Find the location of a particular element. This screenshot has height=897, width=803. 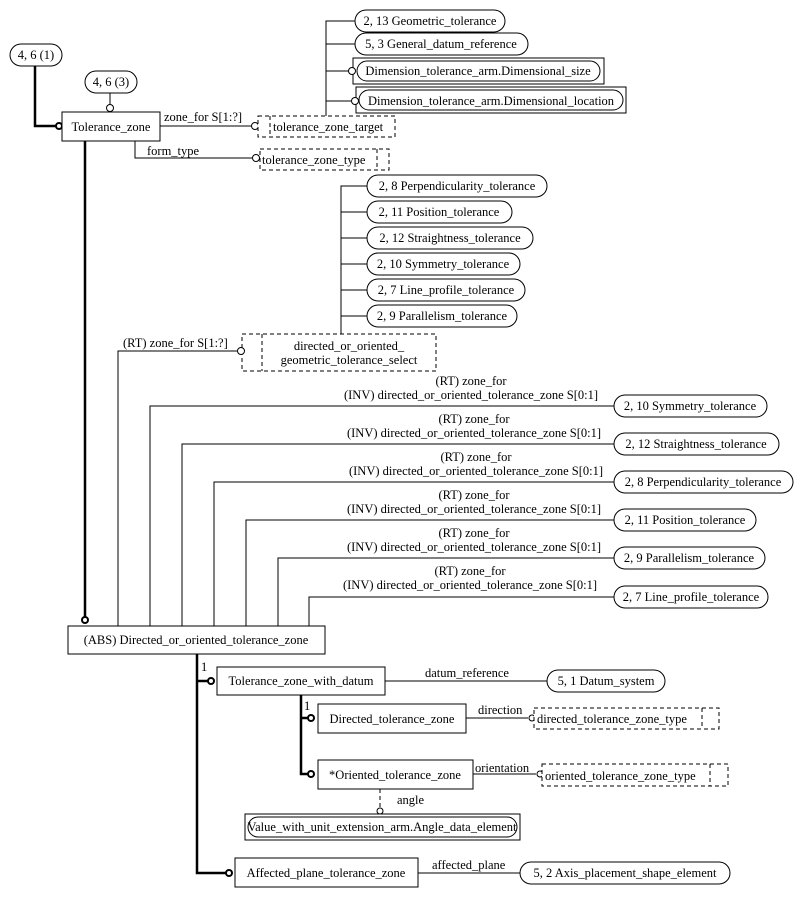

entity-directed-tolerance-zone: Directed_tolerance_zone is located at coordinates (392, 718).